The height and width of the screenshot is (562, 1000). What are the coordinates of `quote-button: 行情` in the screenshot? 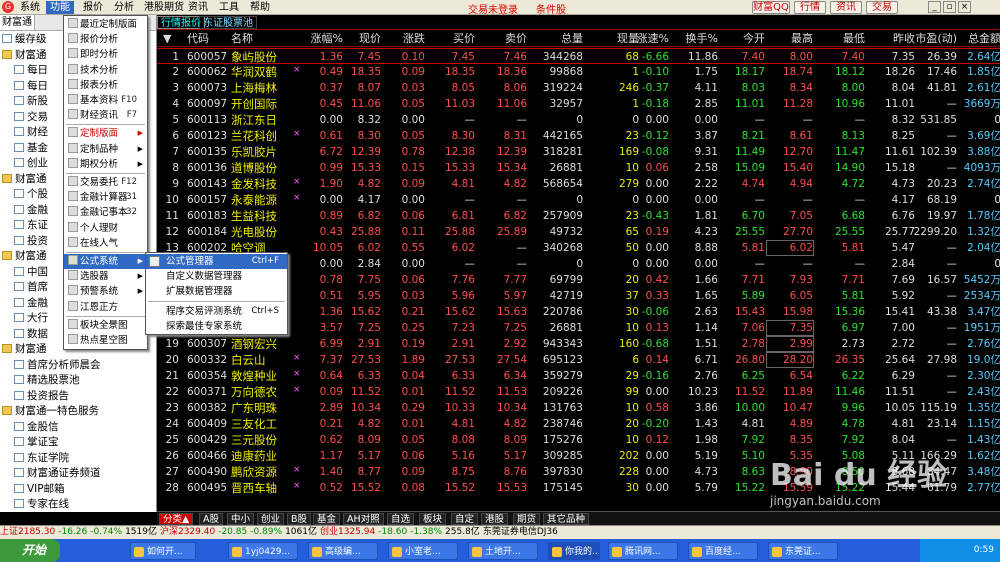 It's located at (810, 7).